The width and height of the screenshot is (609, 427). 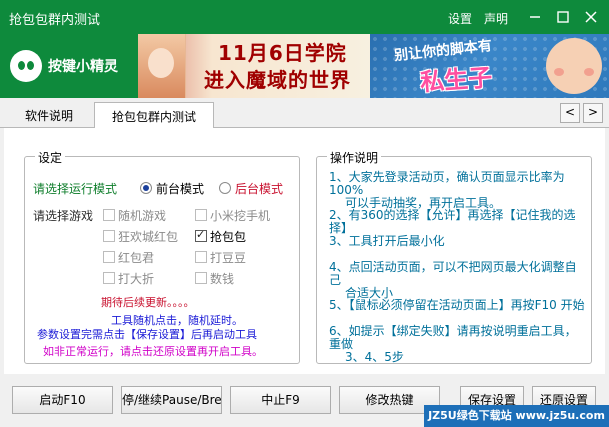 What do you see at coordinates (201, 215) in the screenshot?
I see `checkbox-xiaomi` at bounding box center [201, 215].